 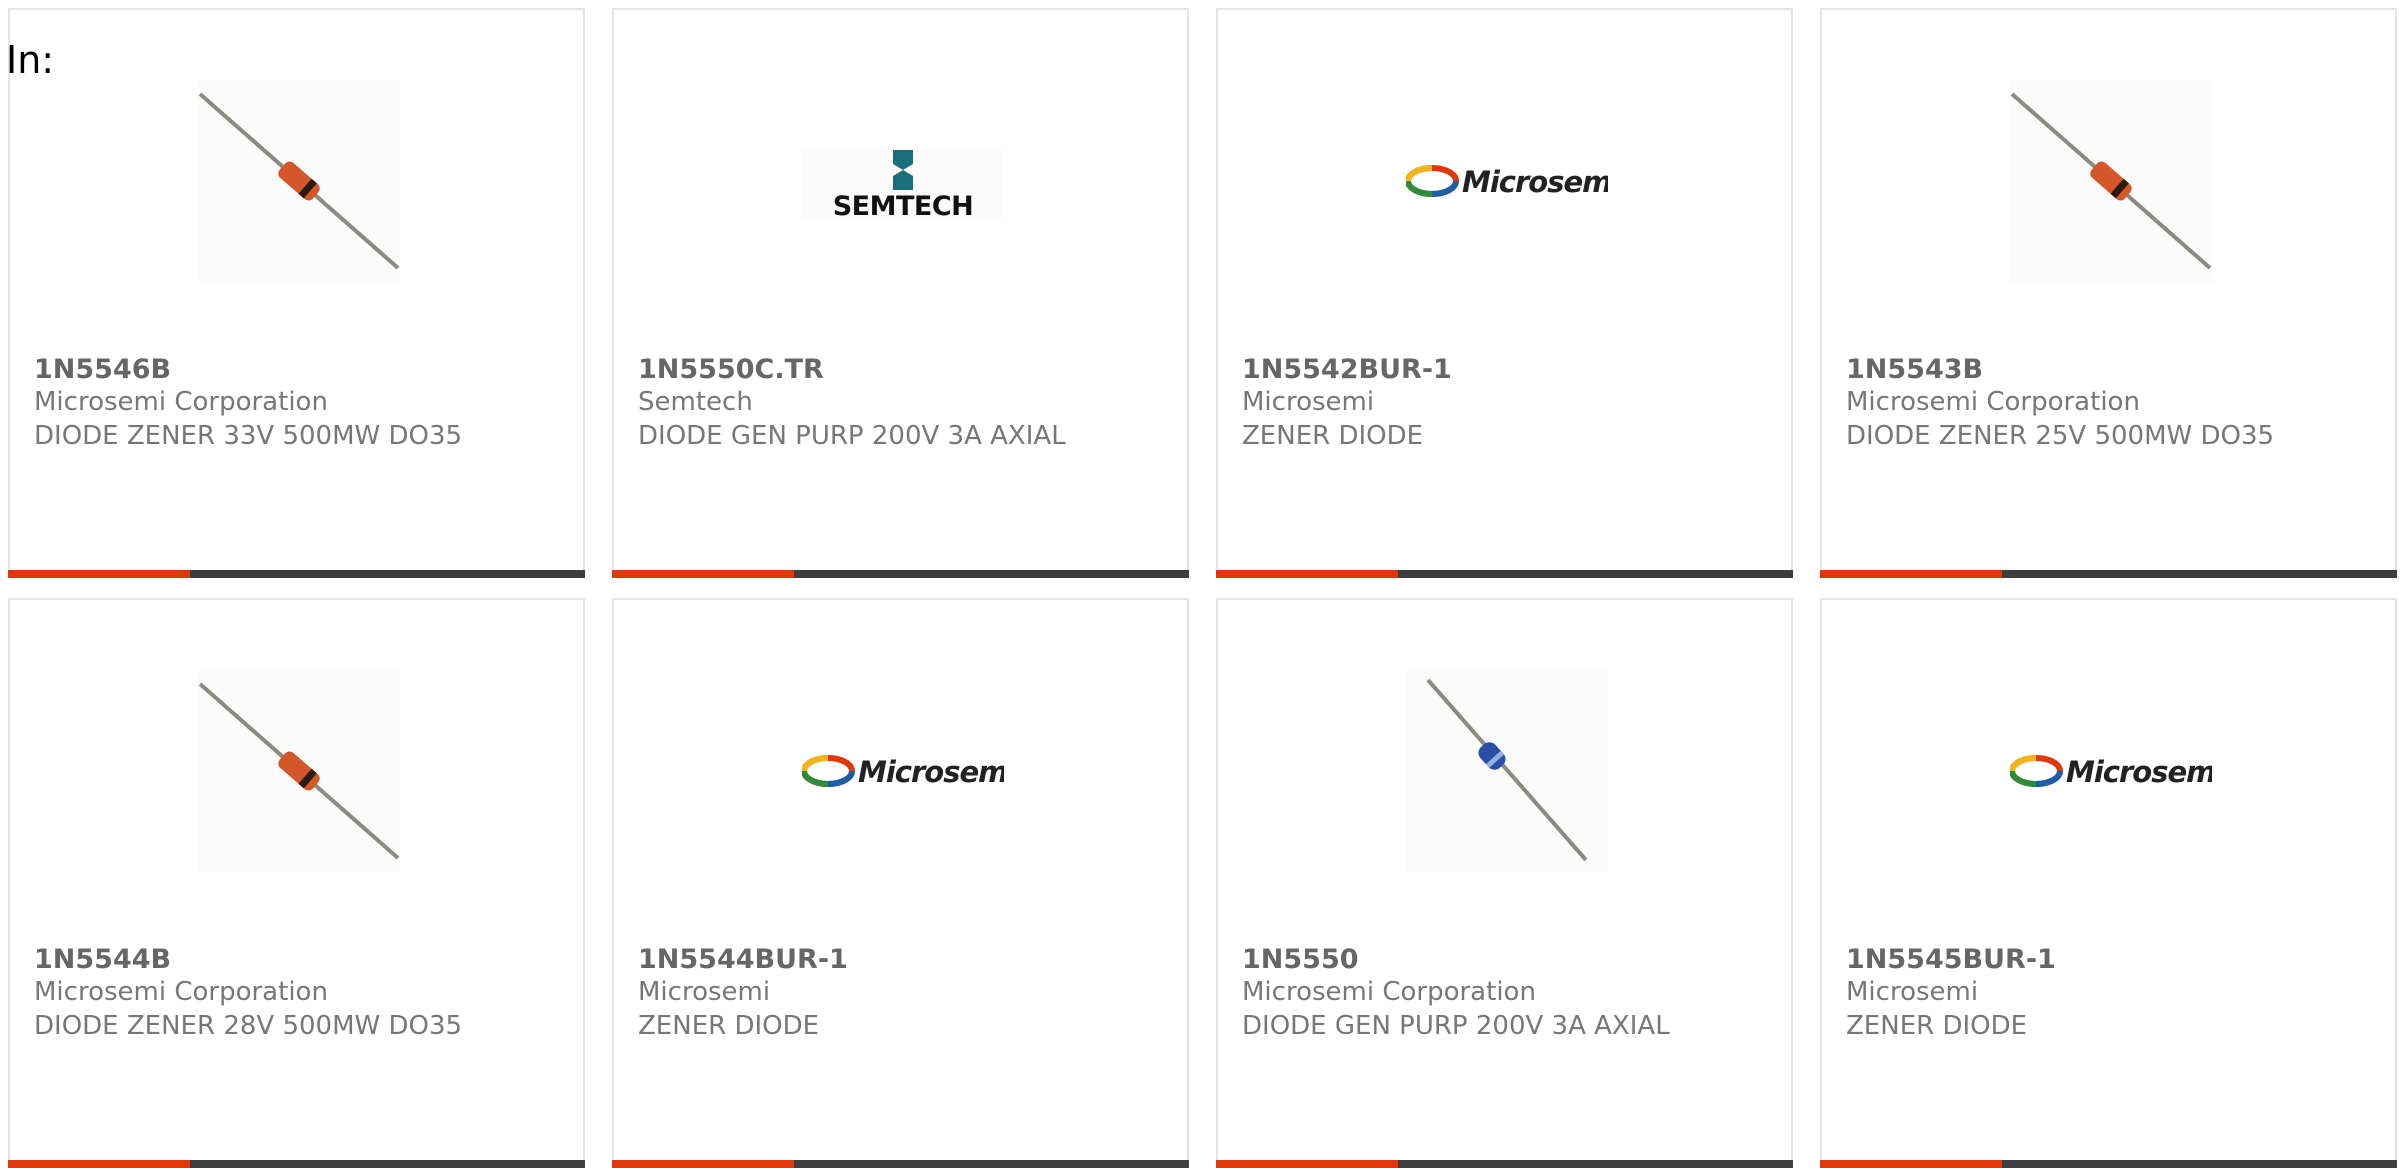 What do you see at coordinates (731, 369) in the screenshot?
I see `part-number: 1N5550C.TR` at bounding box center [731, 369].